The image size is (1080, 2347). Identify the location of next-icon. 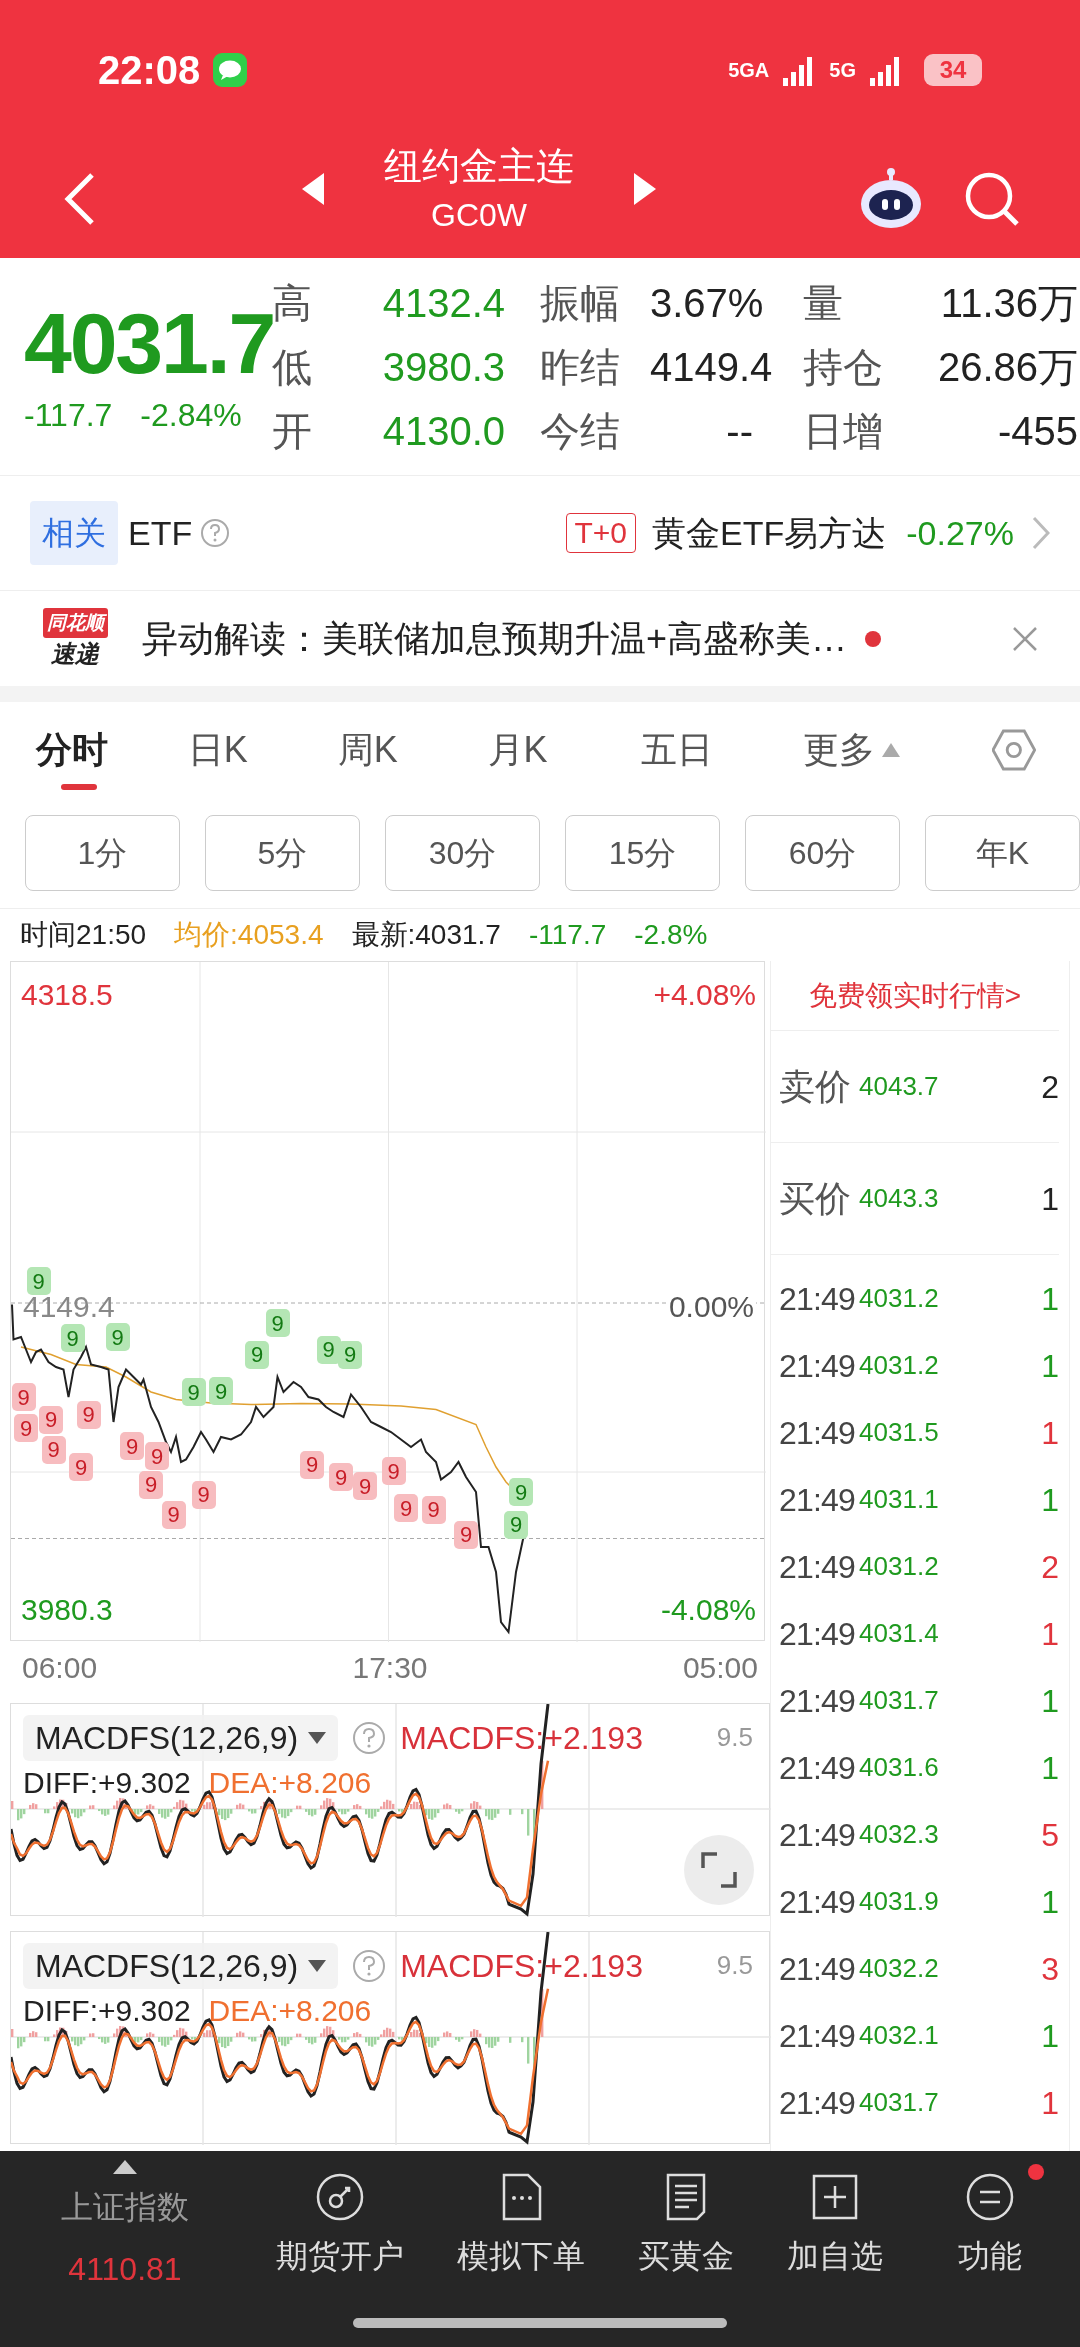
(645, 189).